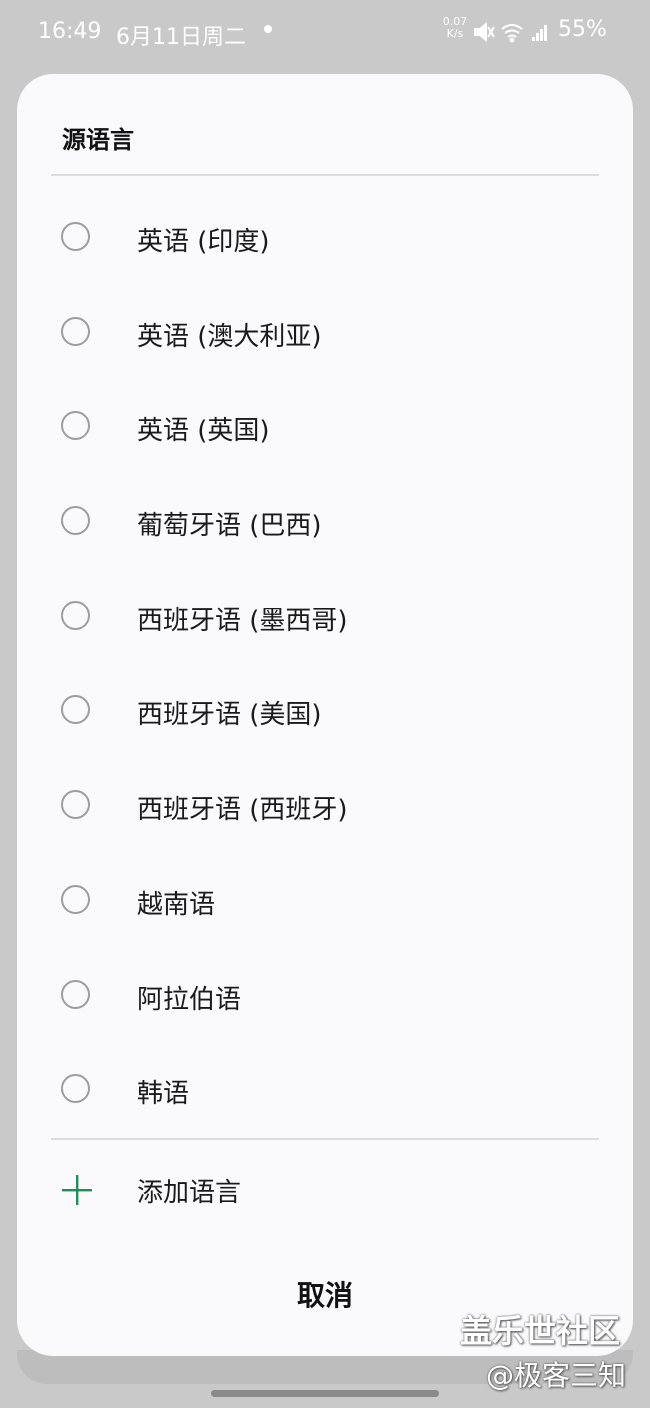 Image resolution: width=650 pixels, height=1408 pixels. What do you see at coordinates (325, 175) in the screenshot?
I see `title-divider` at bounding box center [325, 175].